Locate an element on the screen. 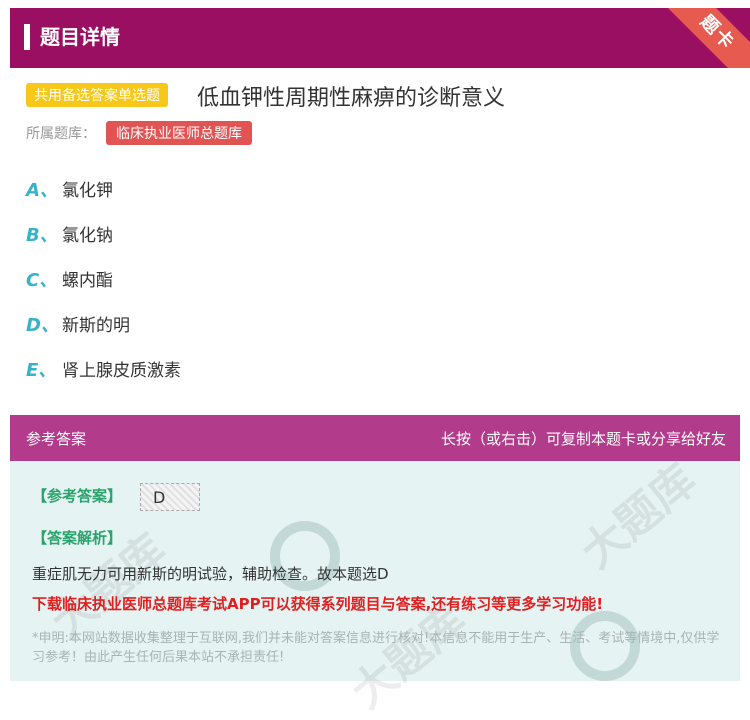 This screenshot has width=750, height=720. bank-tag: 临床执业医师总题库 is located at coordinates (179, 133).